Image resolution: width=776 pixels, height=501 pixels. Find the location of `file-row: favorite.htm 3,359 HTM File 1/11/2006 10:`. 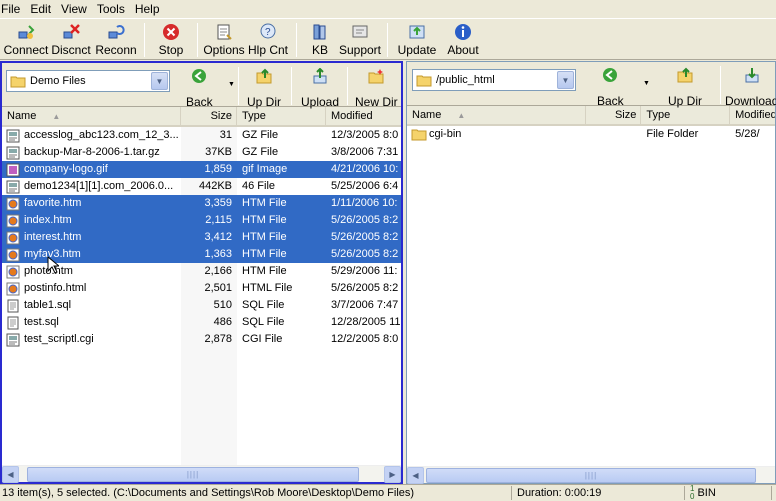

file-row: favorite.htm 3,359 HTM File 1/11/2006 10: is located at coordinates (201, 203).